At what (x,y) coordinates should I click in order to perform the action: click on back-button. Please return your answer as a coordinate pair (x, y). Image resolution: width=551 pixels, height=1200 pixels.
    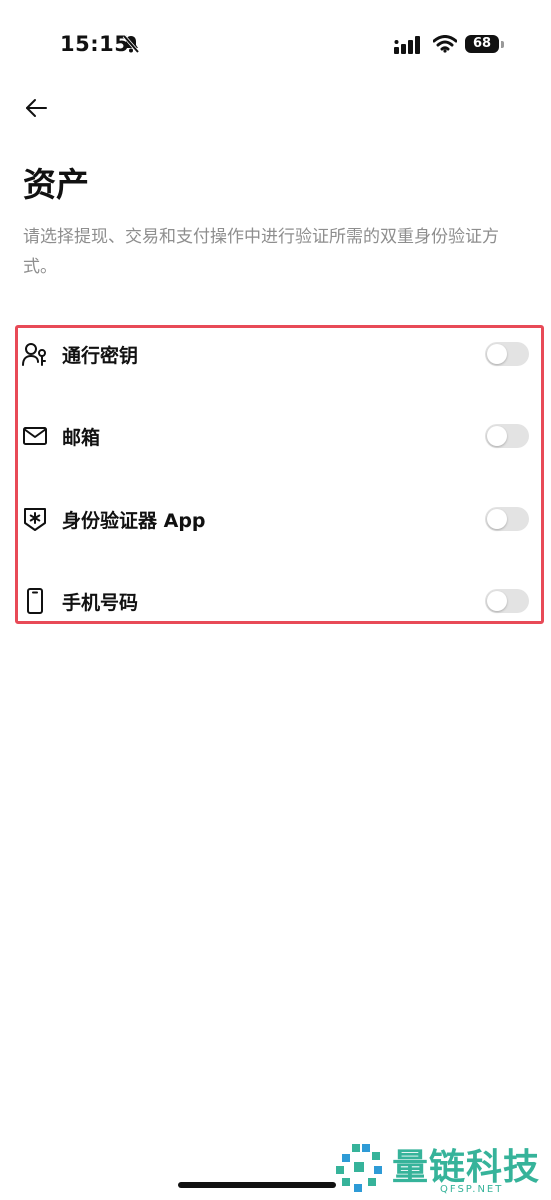
    Looking at the image, I should click on (36, 108).